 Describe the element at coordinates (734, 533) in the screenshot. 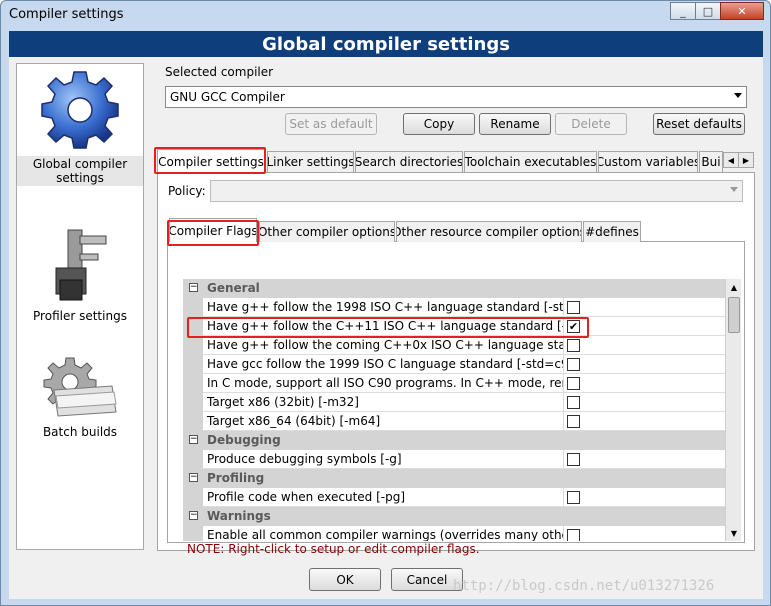

I see `scroll-down-icon: ▼` at that location.